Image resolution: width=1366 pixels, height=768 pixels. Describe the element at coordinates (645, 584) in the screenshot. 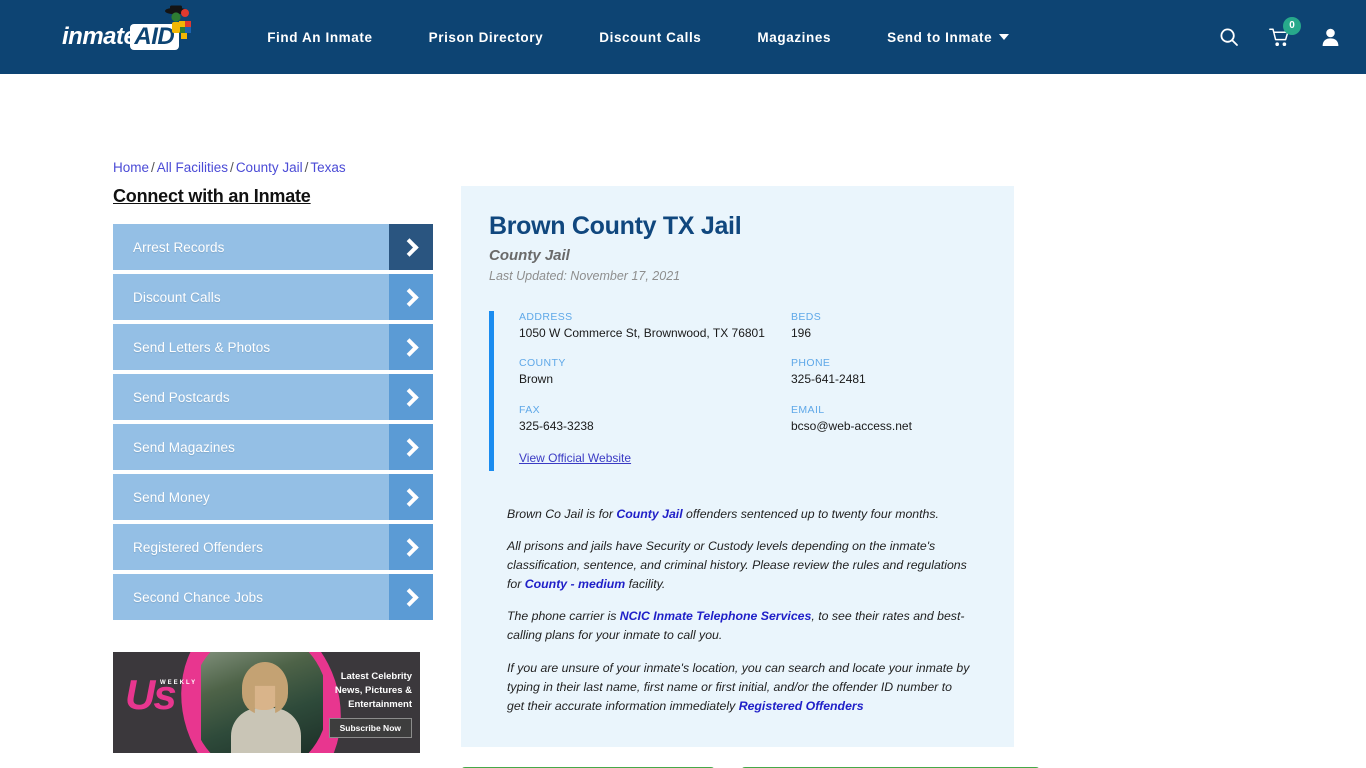

I see `desc-p2-text-b: facility.` at that location.